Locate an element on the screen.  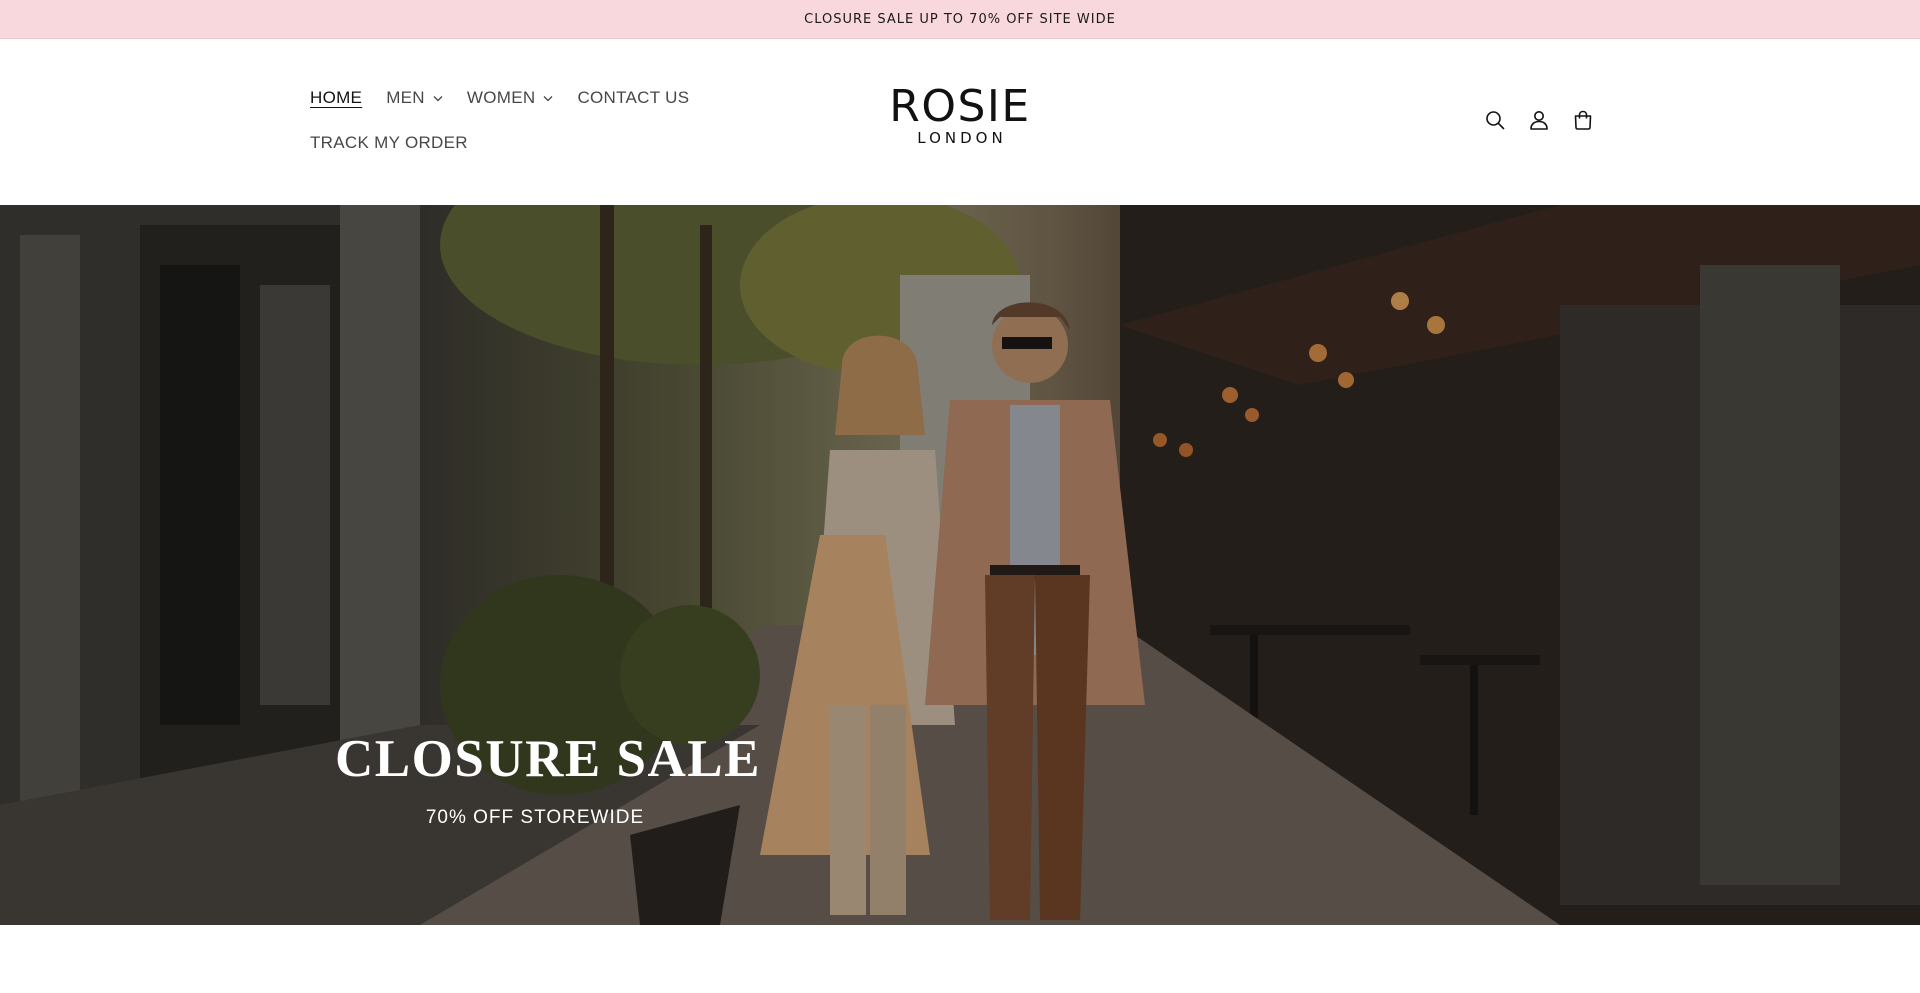
hero-subtitle: 70% OFF STOREWIDE is located at coordinates (535, 817).